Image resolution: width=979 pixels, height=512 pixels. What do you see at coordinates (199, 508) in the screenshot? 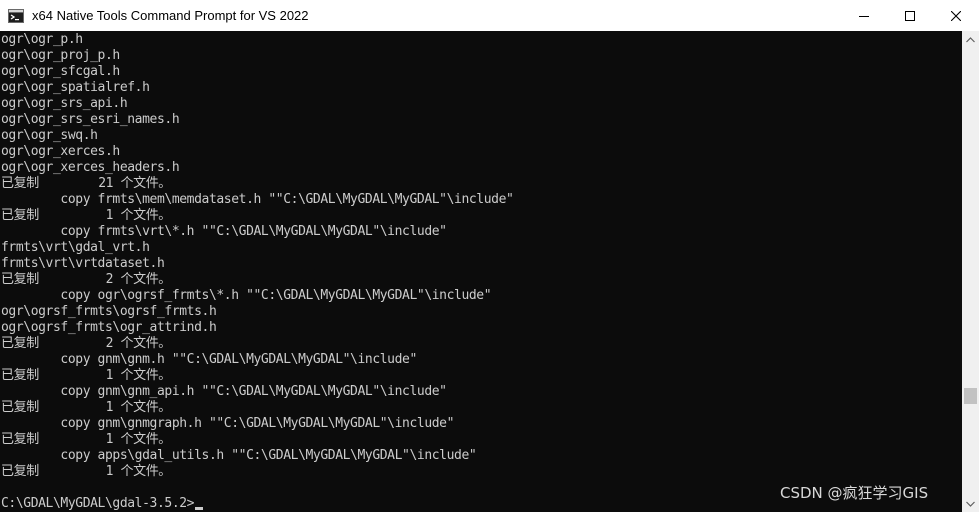
I see `text-cursor` at bounding box center [199, 508].